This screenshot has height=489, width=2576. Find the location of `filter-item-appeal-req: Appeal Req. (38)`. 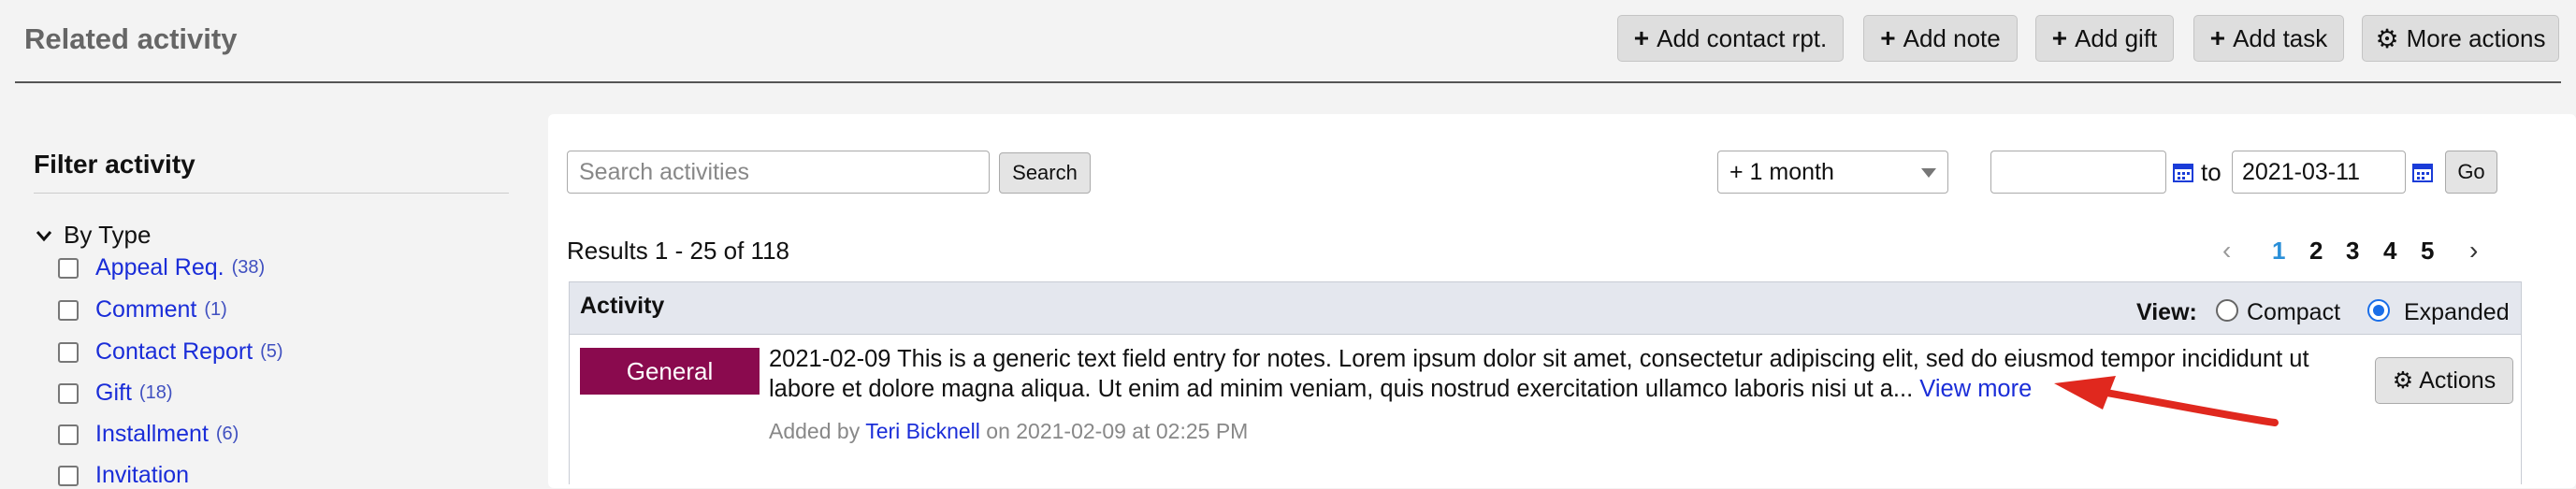

filter-item-appeal-req: Appeal Req. (38) is located at coordinates (162, 267).